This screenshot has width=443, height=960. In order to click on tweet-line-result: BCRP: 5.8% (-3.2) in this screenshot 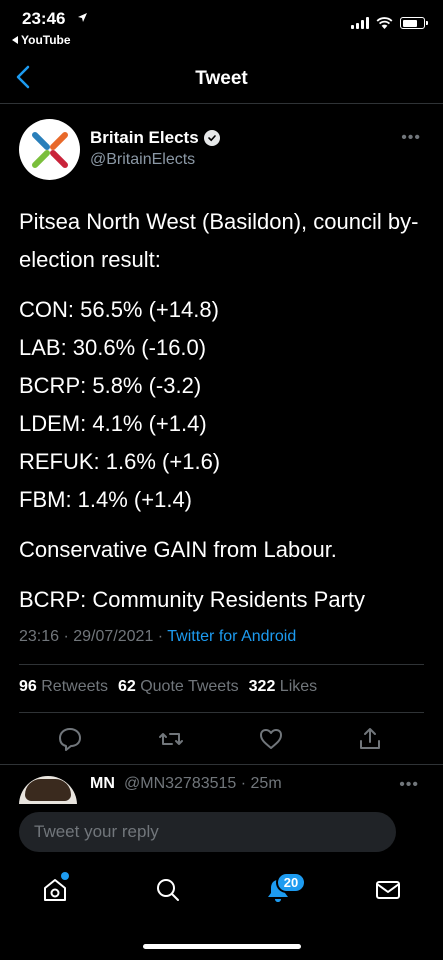, I will do `click(110, 385)`.